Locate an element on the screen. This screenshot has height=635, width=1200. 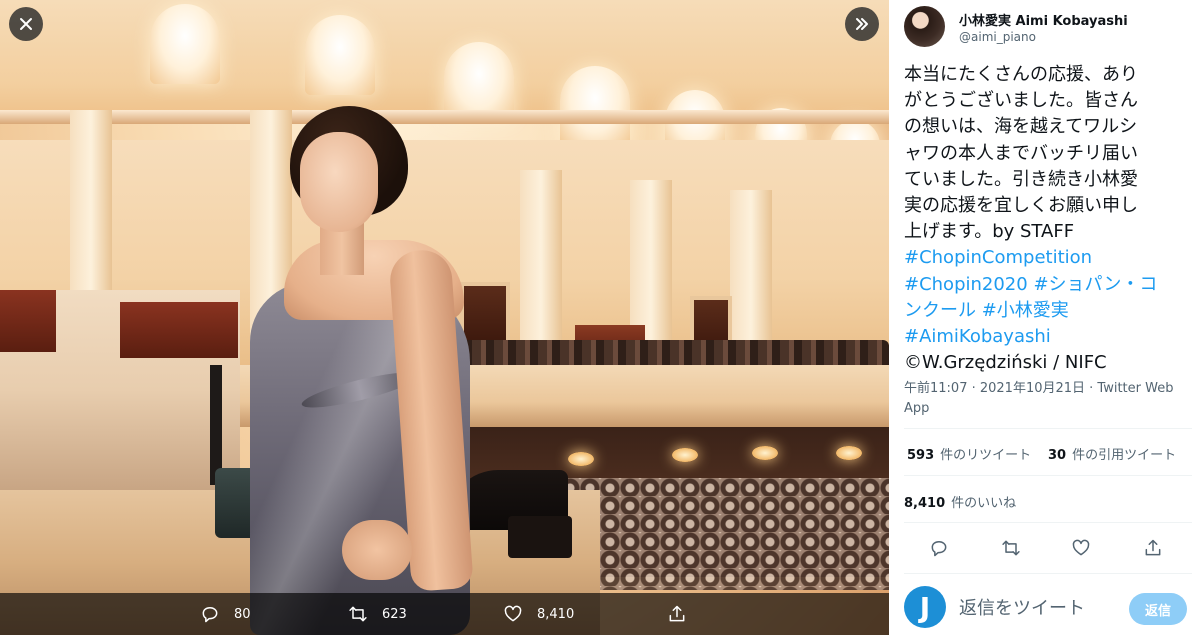
close-icon is located at coordinates (26, 24).